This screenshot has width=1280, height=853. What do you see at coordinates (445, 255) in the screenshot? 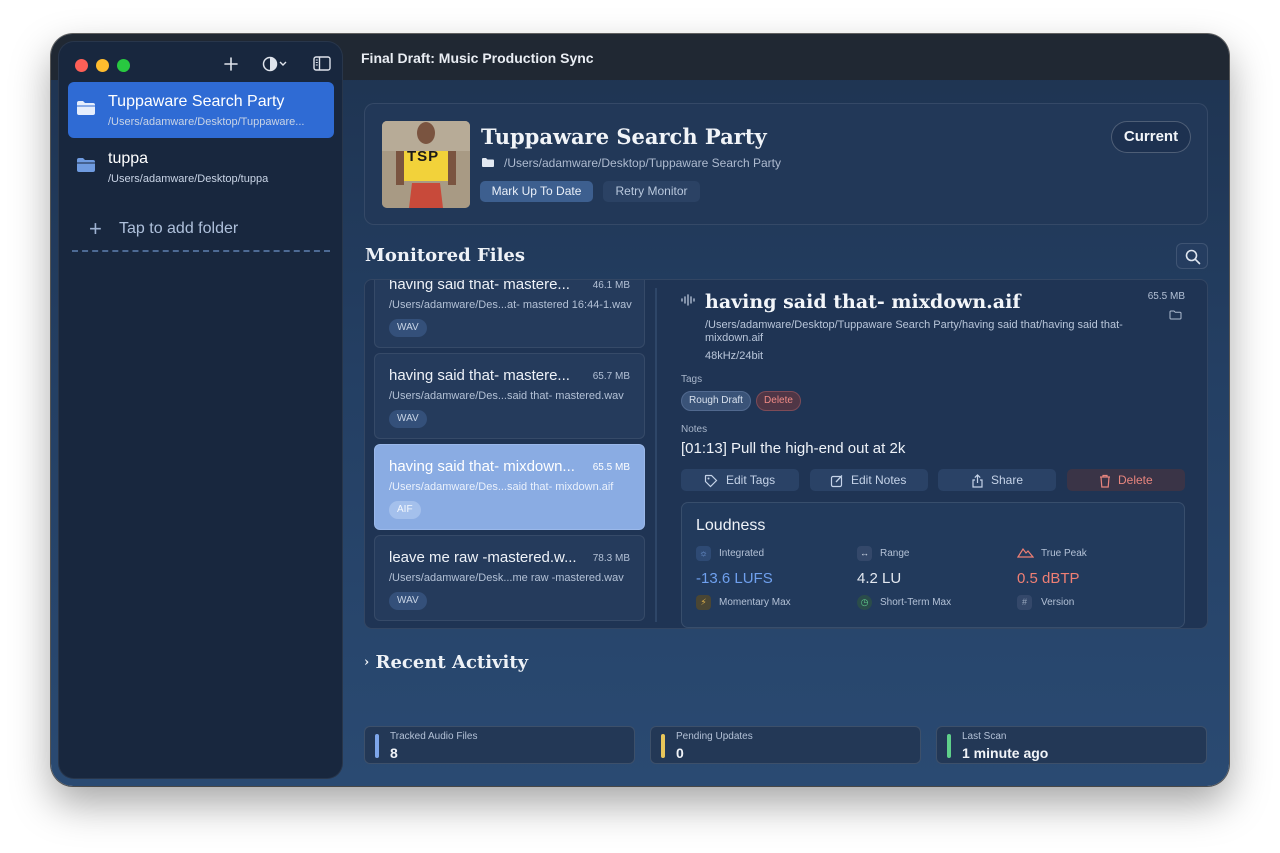
I see `monitored-files-title: Monitored Files` at bounding box center [445, 255].